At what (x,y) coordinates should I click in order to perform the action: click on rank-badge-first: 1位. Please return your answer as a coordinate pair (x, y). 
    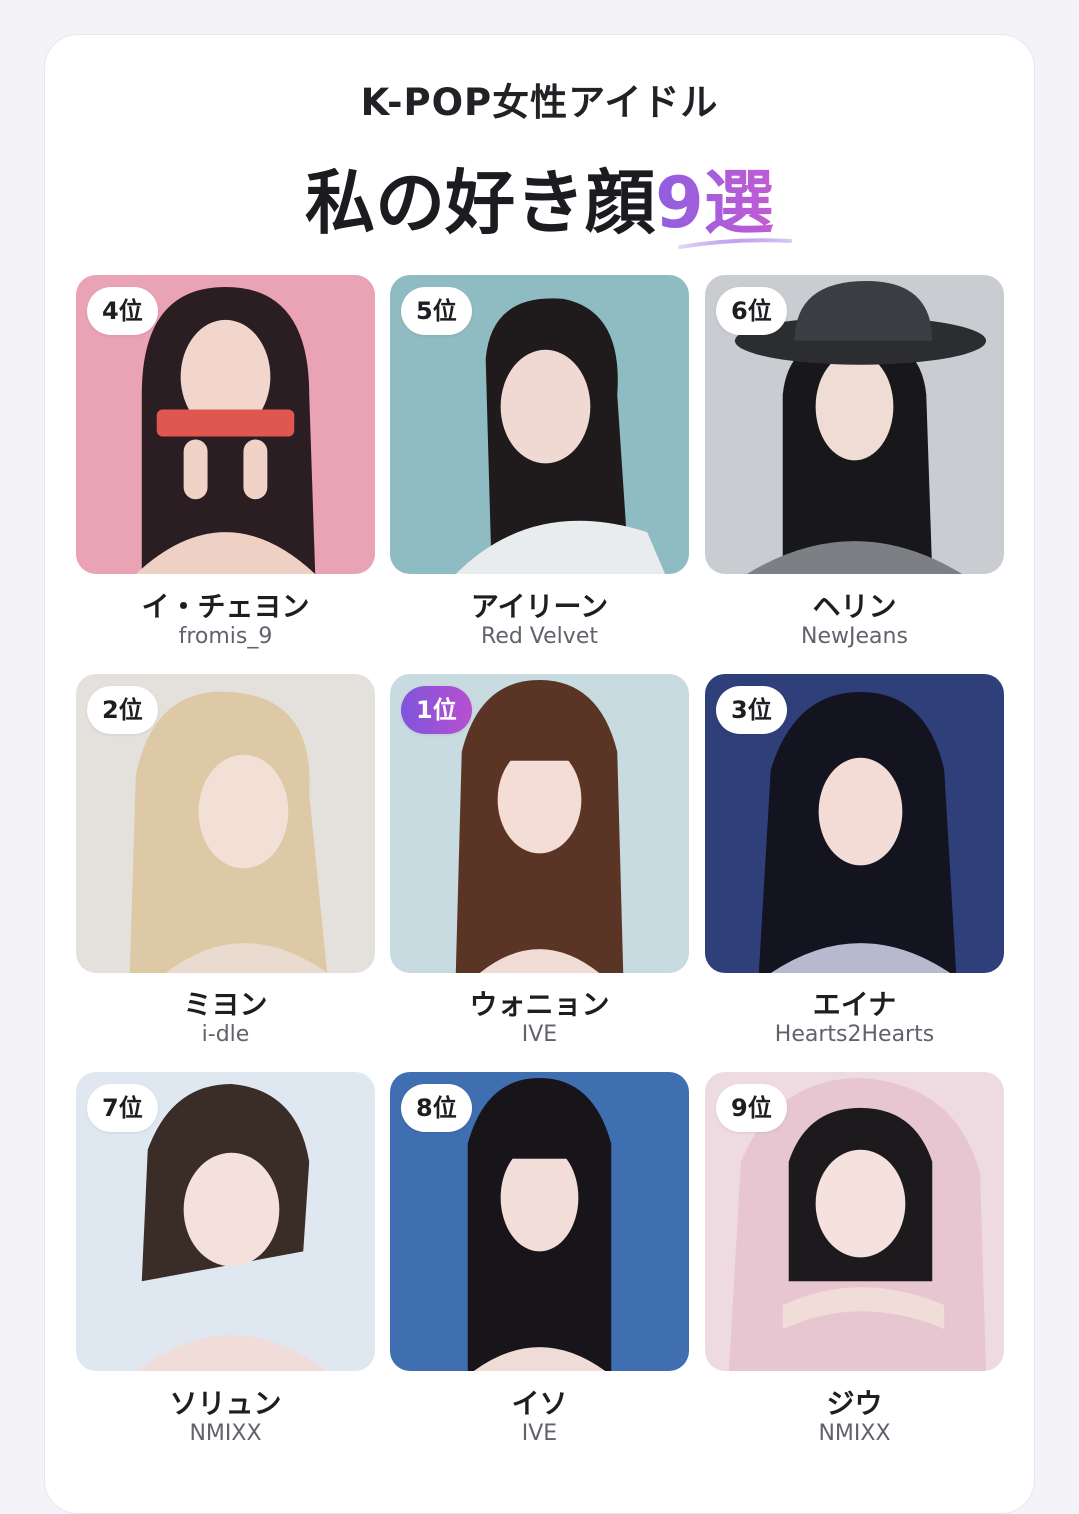
    Looking at the image, I should click on (436, 710).